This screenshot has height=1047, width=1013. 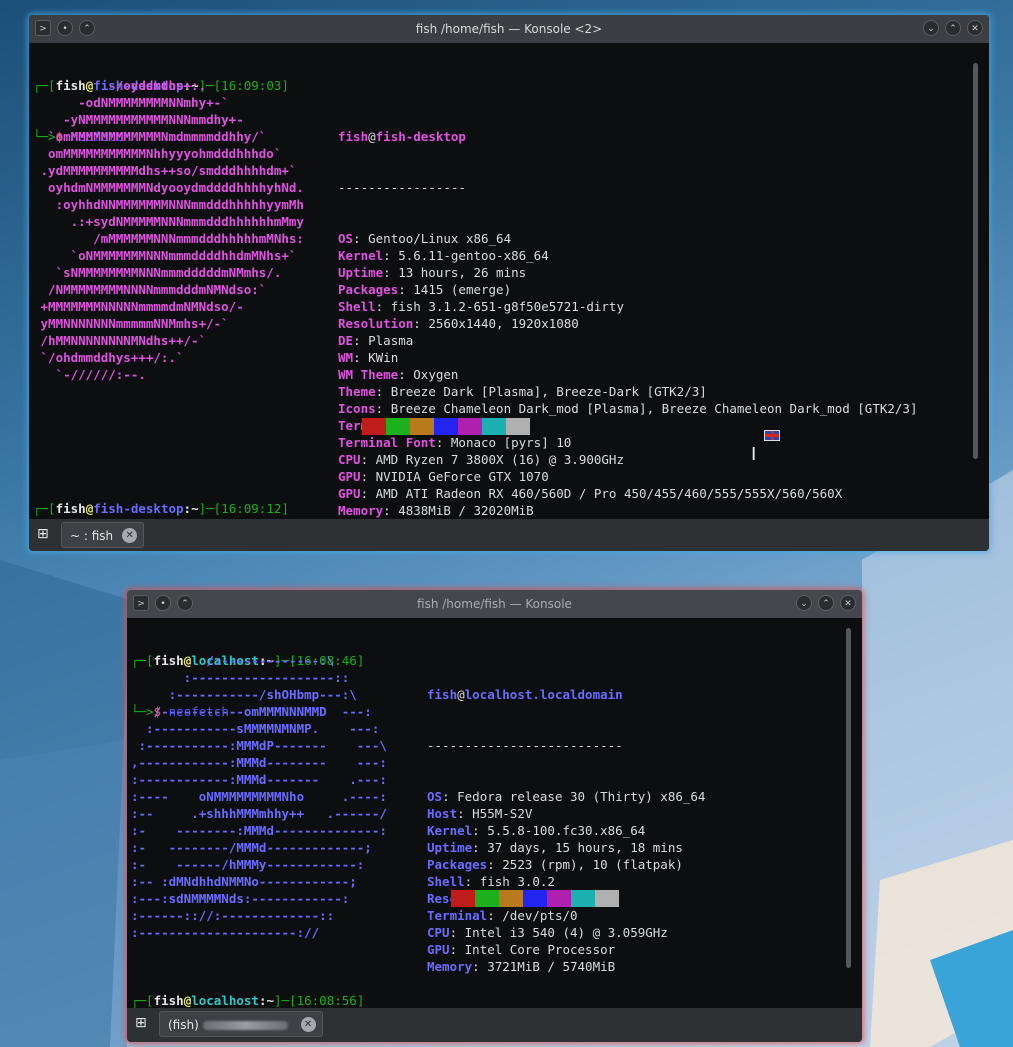 I want to click on prompt-line: ┌─[fish@fish-desktop:~]─[16:09:12], so click(x=161, y=508).